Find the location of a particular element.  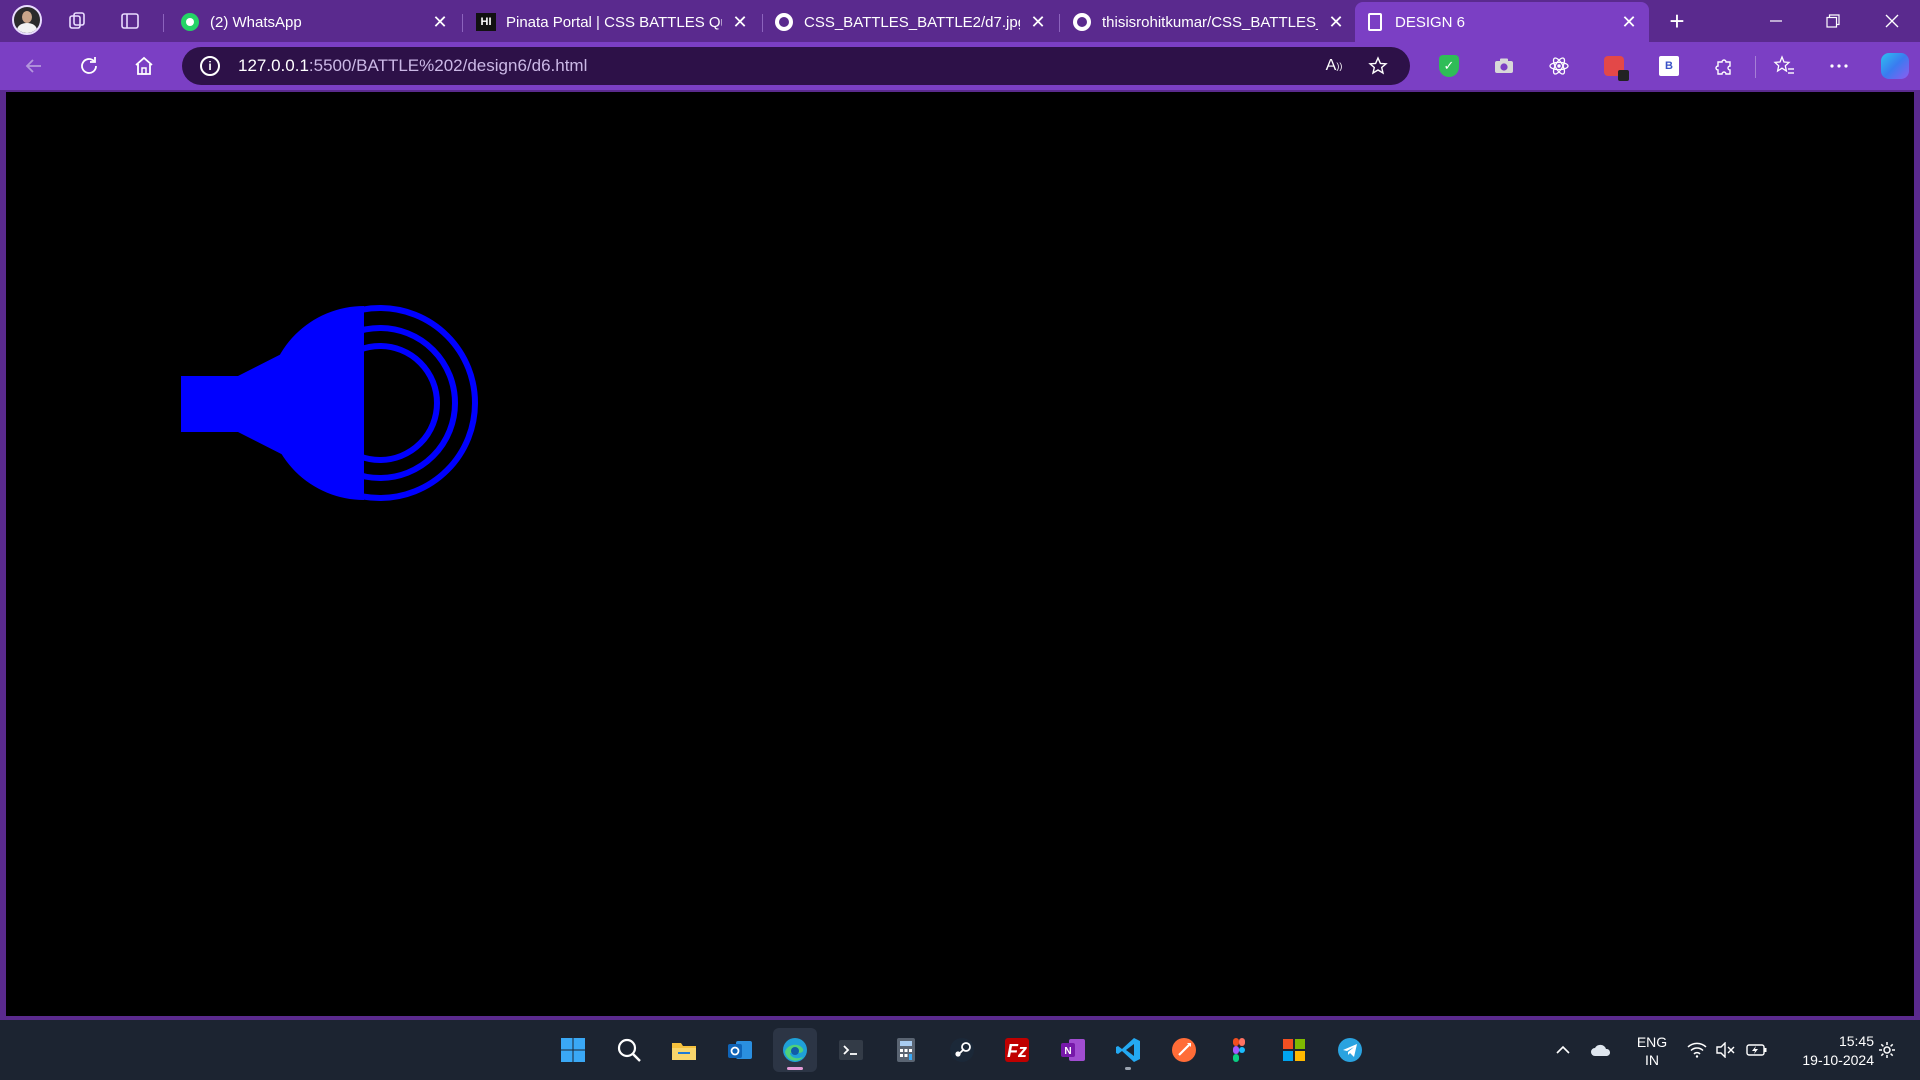

wifi-icon is located at coordinates (1697, 1050).